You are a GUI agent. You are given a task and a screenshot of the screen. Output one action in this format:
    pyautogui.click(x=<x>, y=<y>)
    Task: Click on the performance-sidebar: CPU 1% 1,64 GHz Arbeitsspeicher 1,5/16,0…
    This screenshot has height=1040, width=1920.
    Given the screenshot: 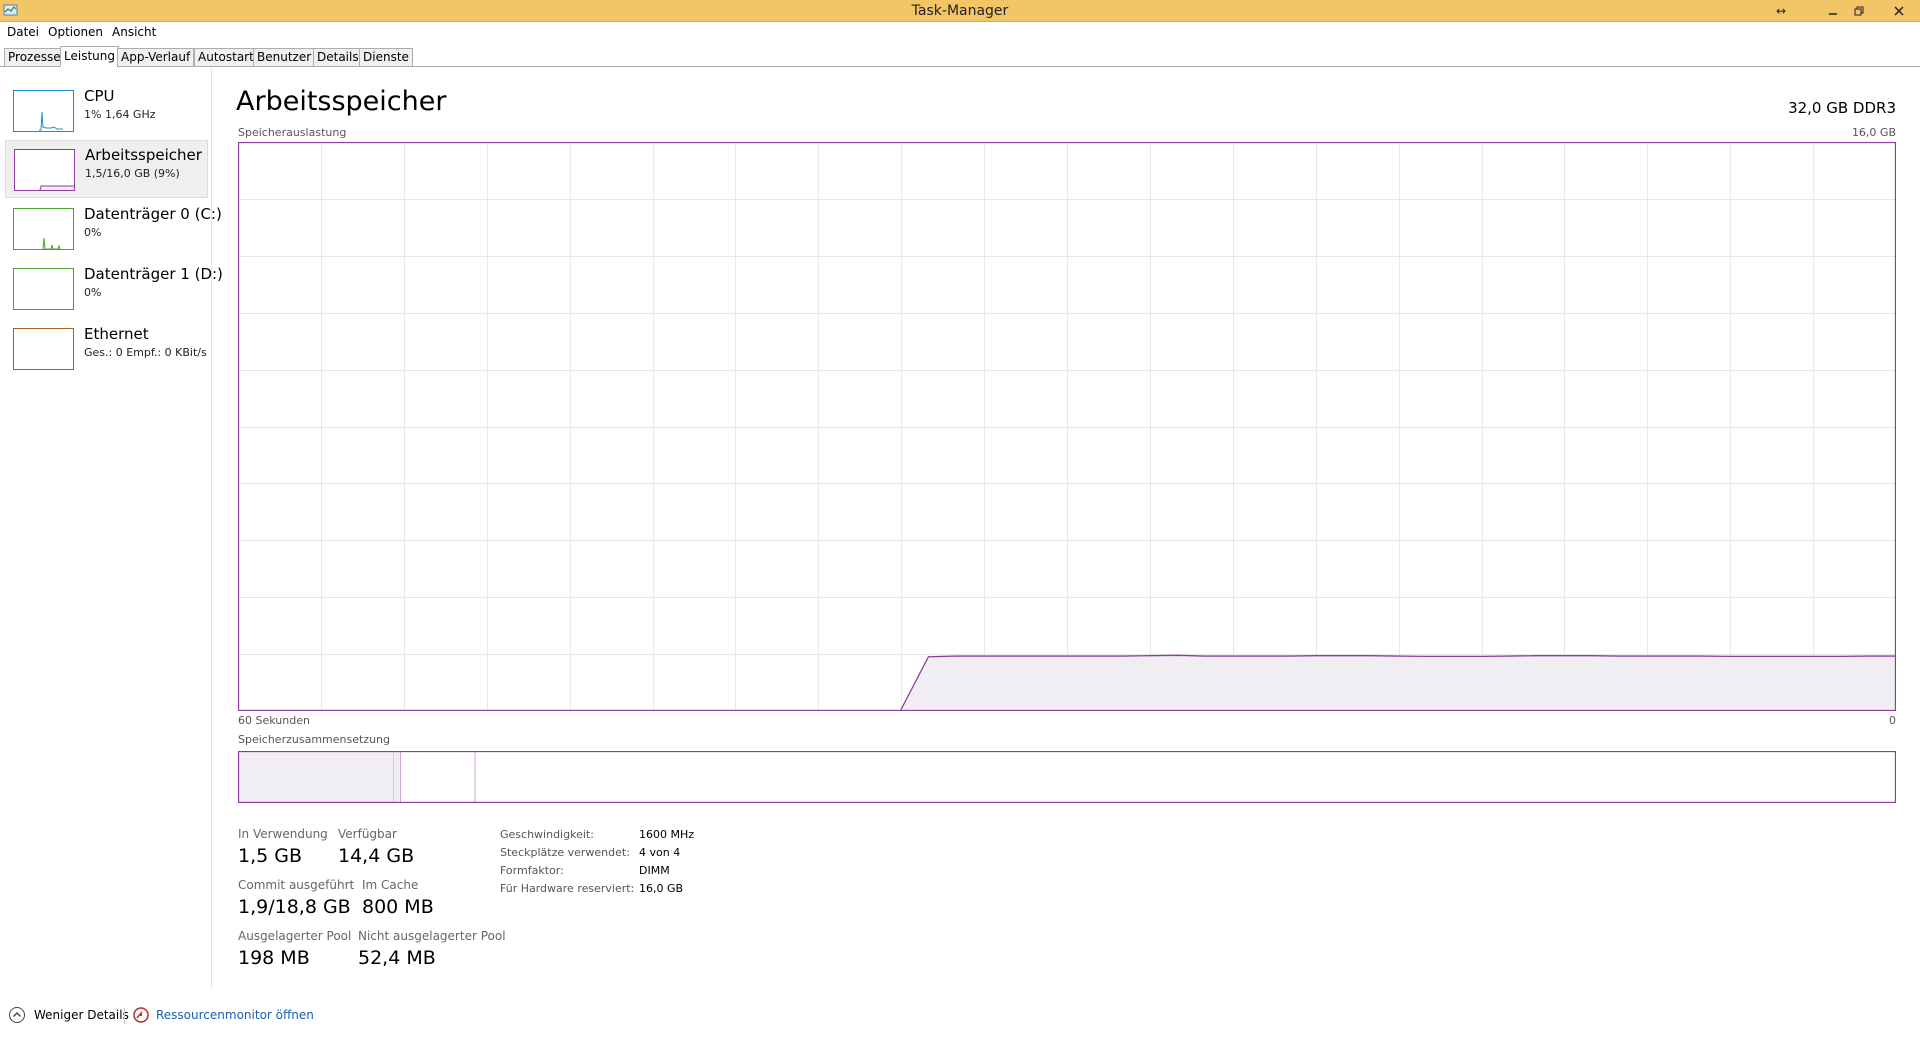 What is the action you would take?
    pyautogui.click(x=111, y=528)
    